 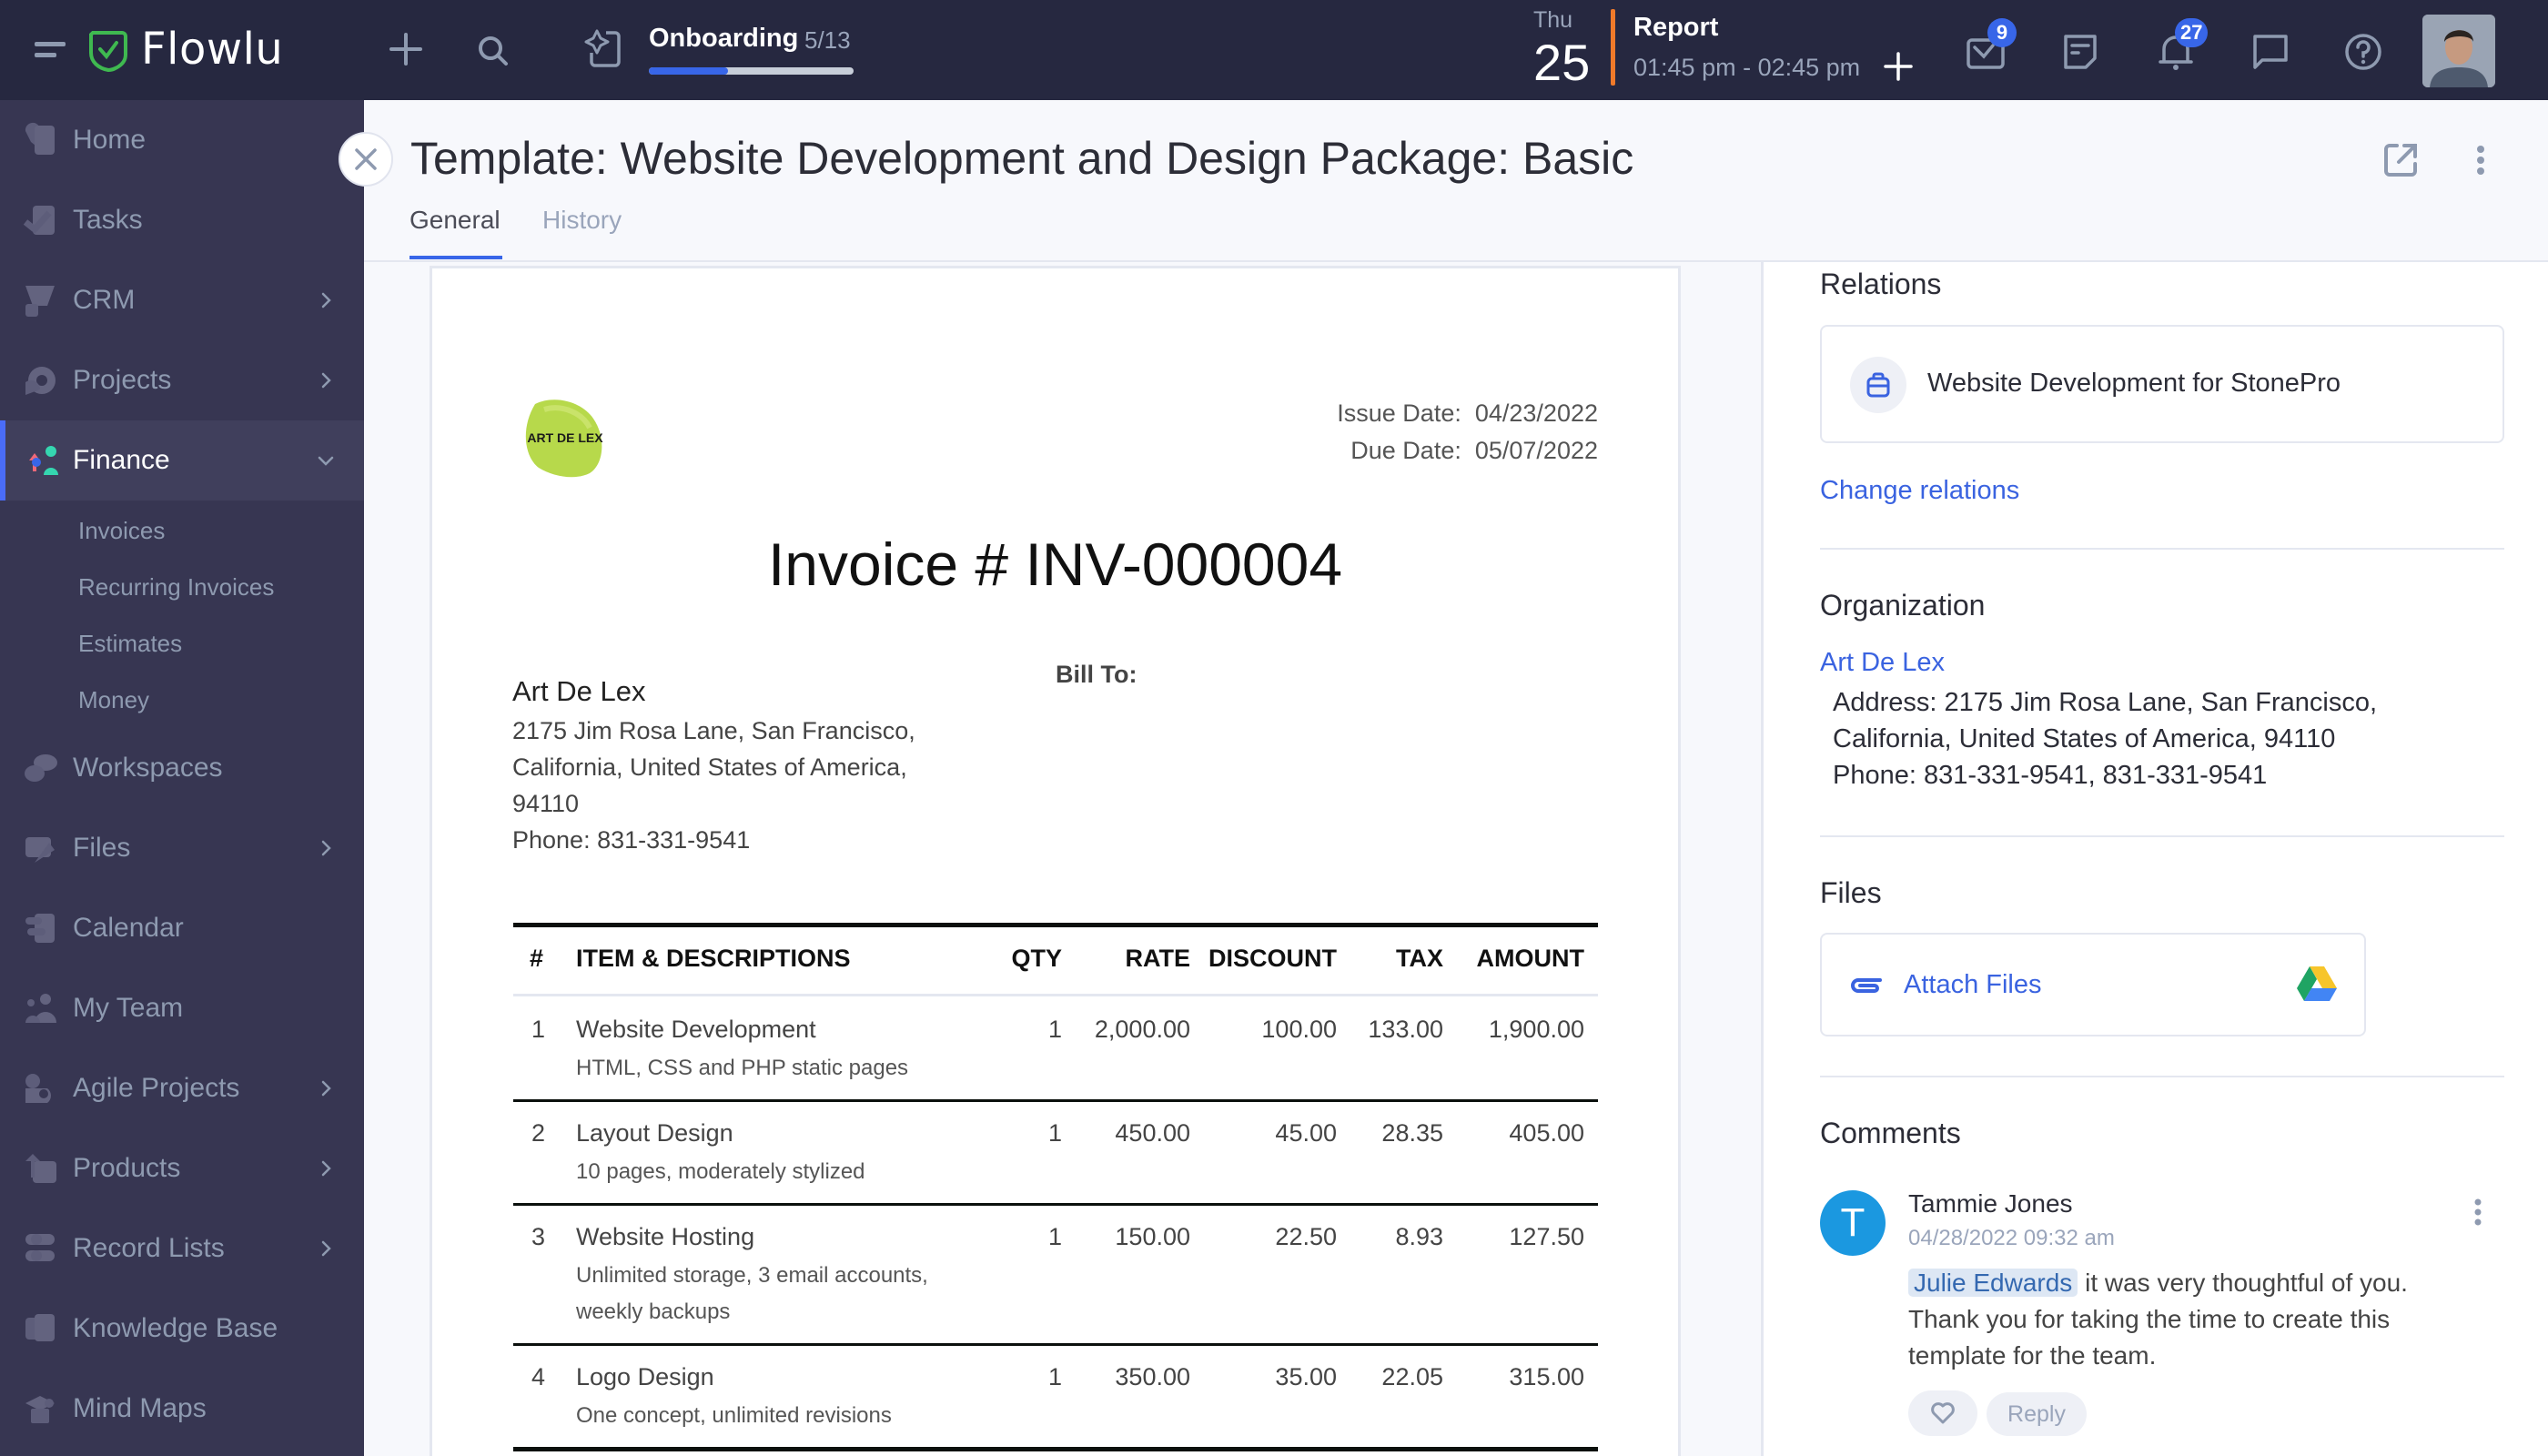 What do you see at coordinates (1546, 1133) in the screenshot?
I see `cell-amount: 405.00` at bounding box center [1546, 1133].